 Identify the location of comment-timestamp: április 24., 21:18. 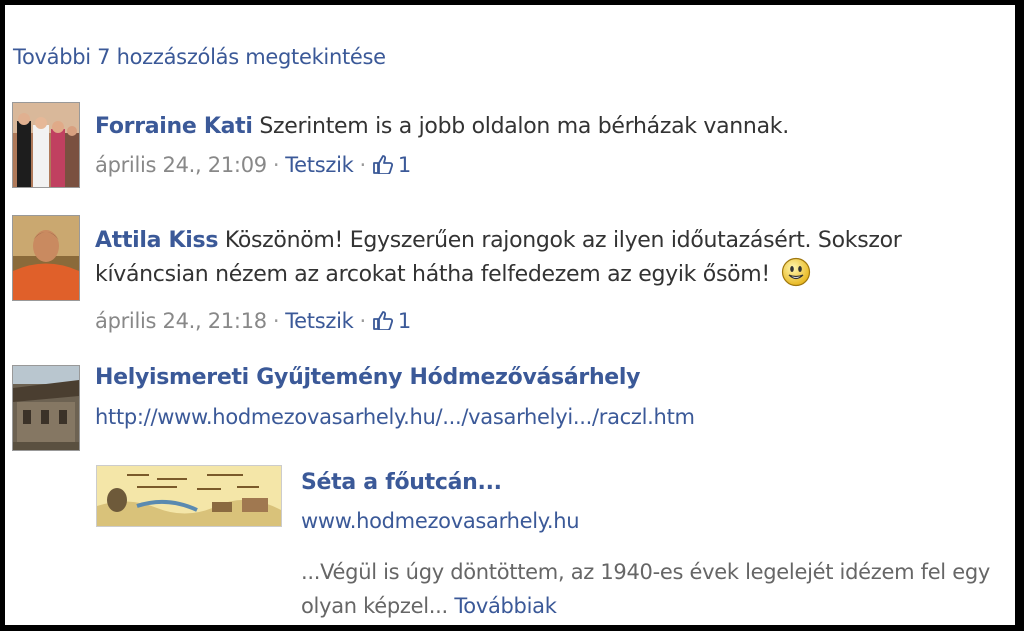
(181, 321).